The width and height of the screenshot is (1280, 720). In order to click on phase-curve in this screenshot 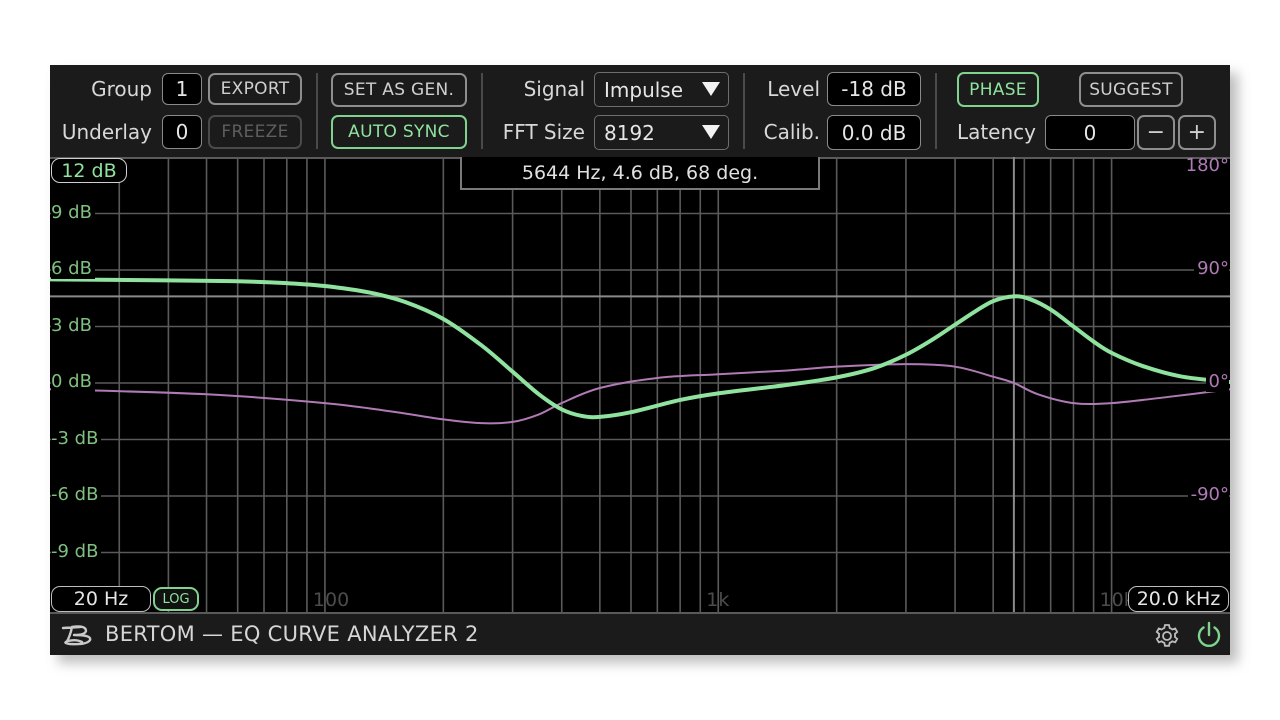, I will do `click(640, 394)`.